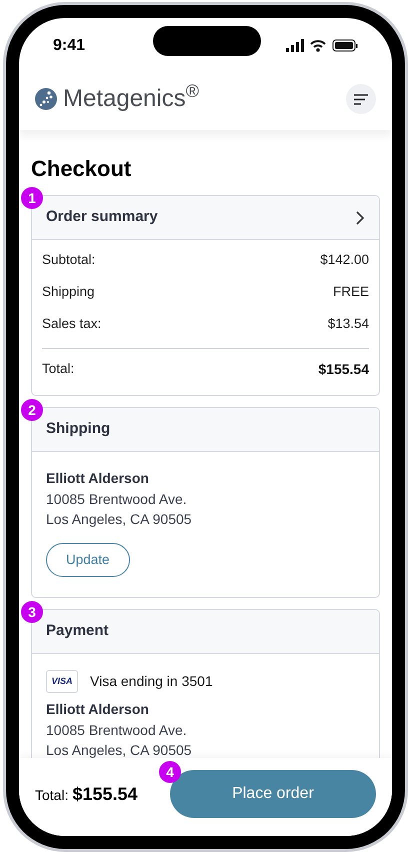  I want to click on logo-icon, so click(46, 99).